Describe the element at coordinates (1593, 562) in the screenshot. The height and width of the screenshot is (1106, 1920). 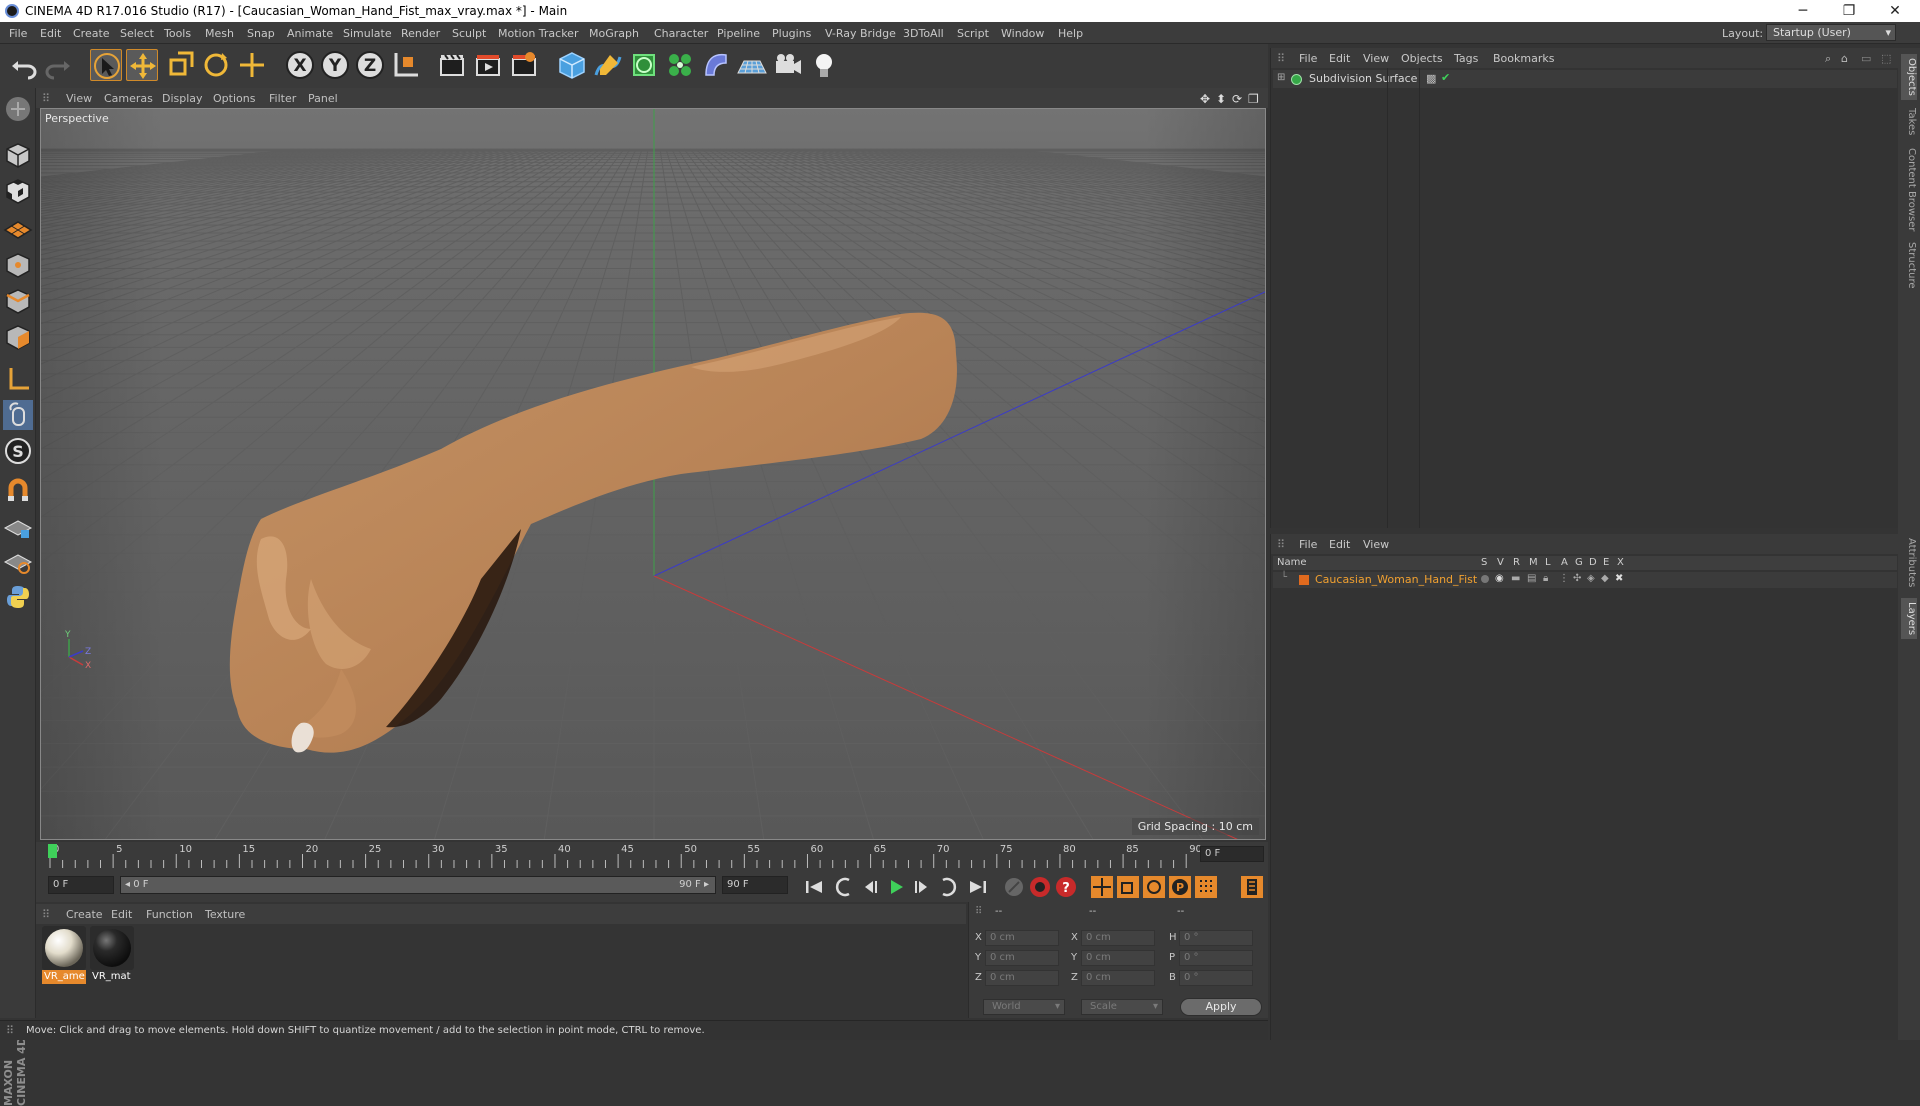
I see `column-deformers: D` at that location.